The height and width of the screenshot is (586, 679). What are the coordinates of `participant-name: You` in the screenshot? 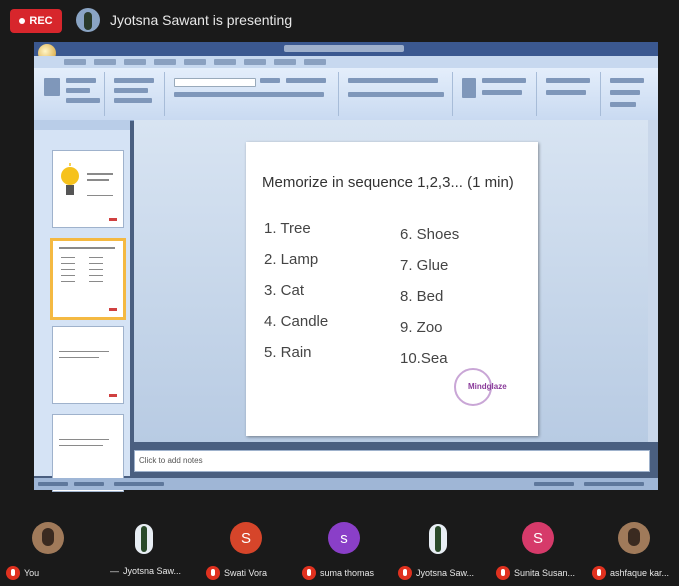 It's located at (32, 573).